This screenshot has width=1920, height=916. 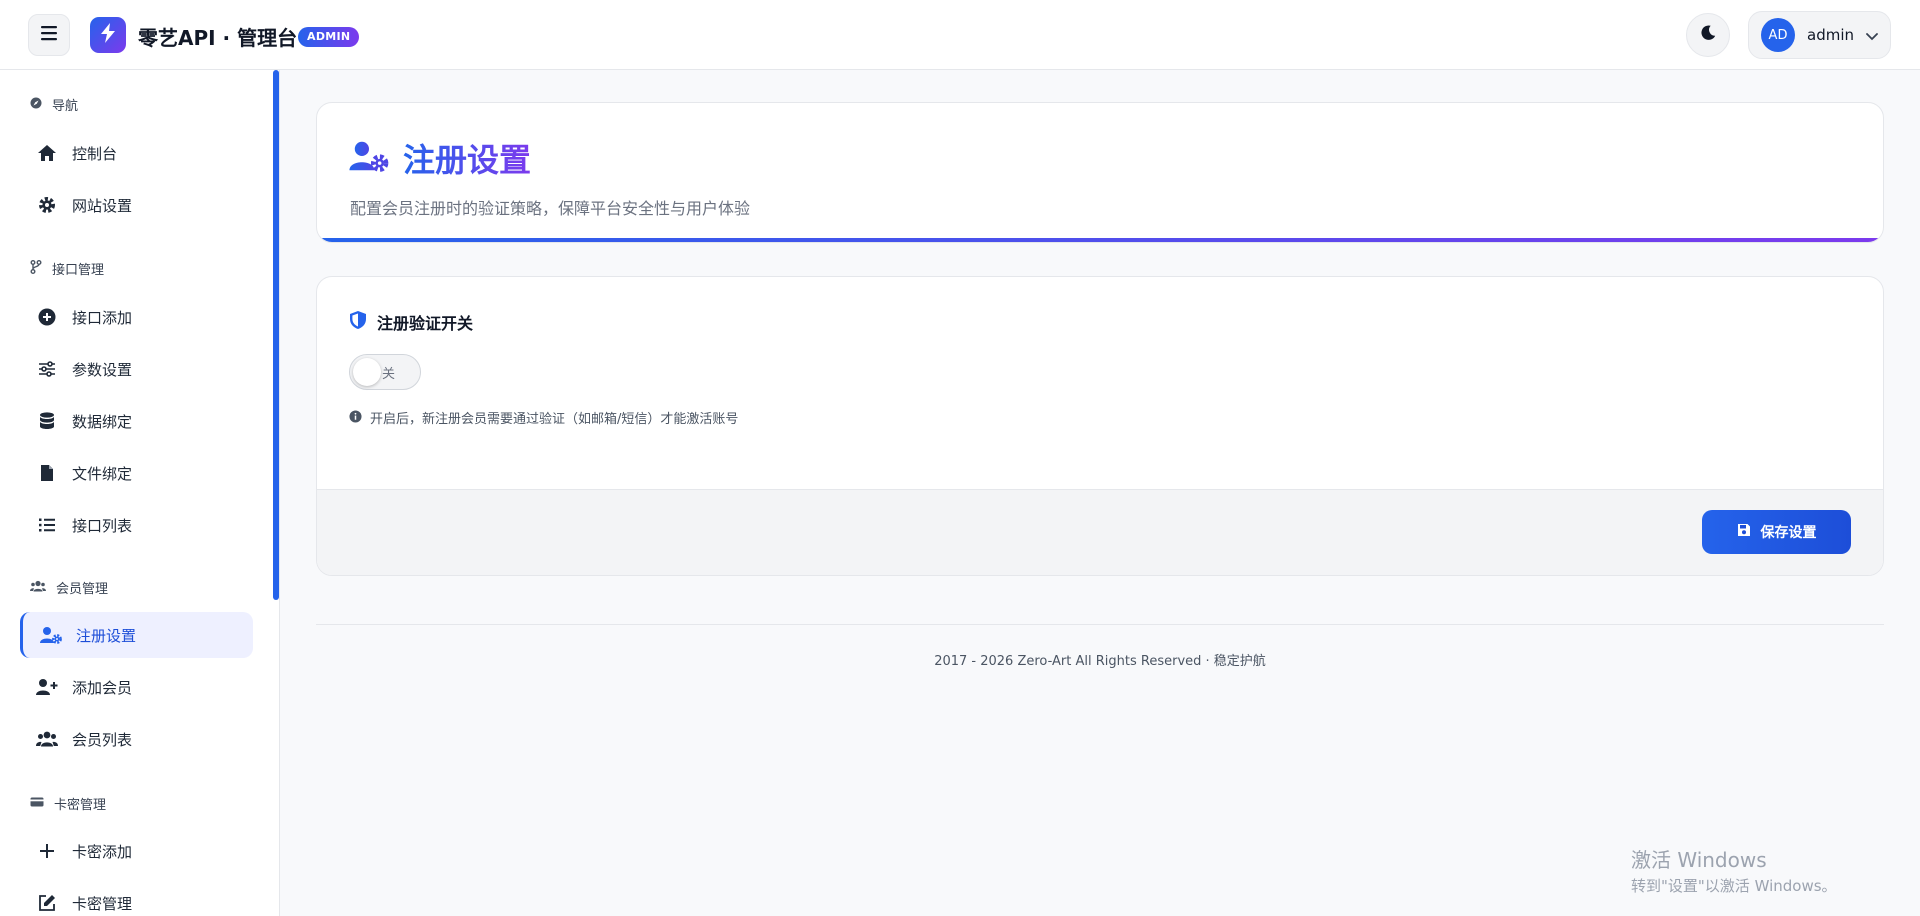 I want to click on page-title: 注册设置, so click(x=467, y=158).